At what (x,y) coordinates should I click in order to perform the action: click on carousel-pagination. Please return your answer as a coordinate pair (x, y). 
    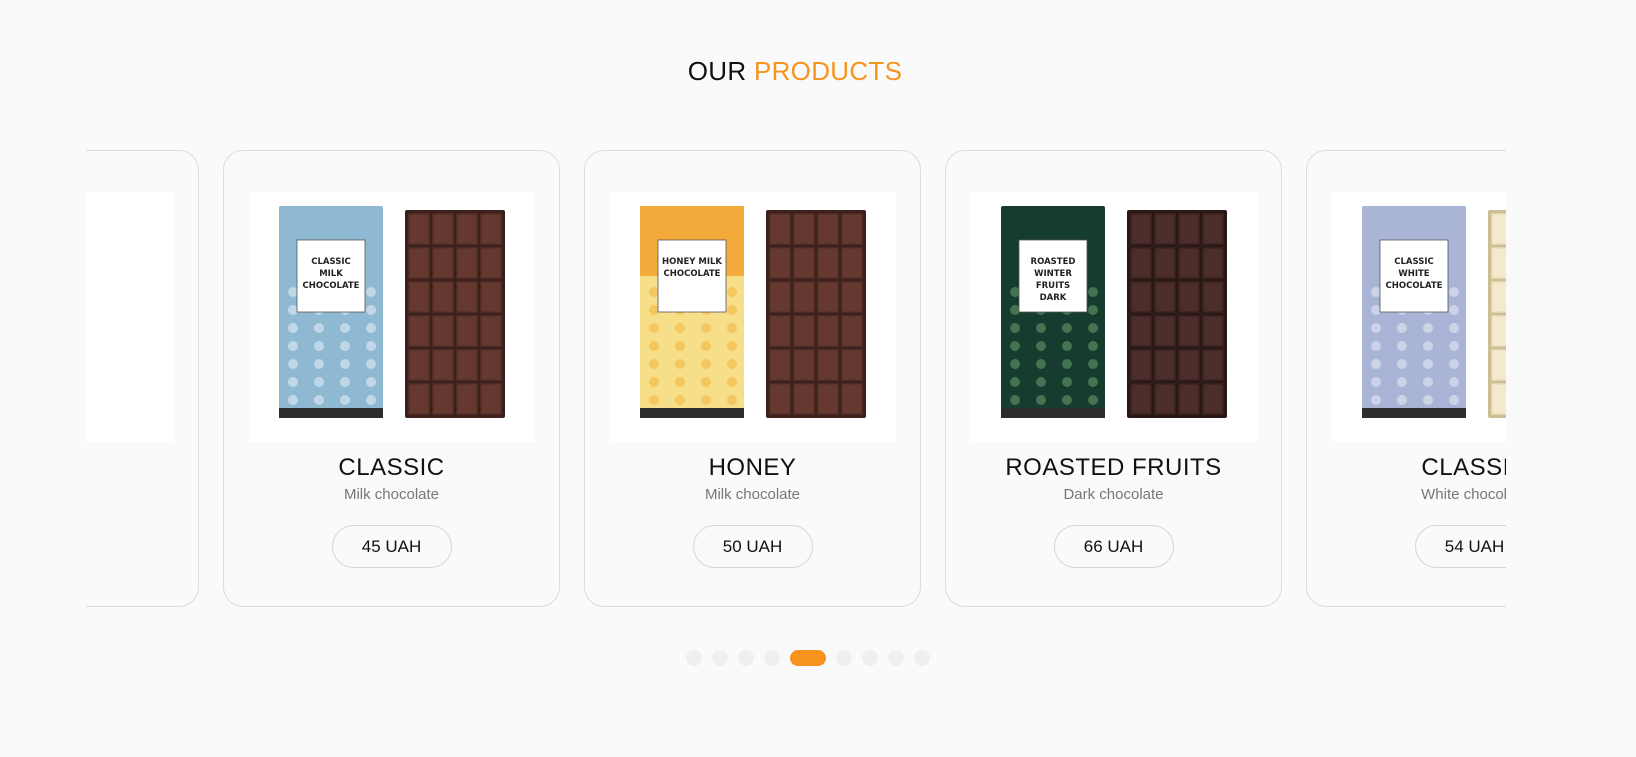
    Looking at the image, I should click on (808, 658).